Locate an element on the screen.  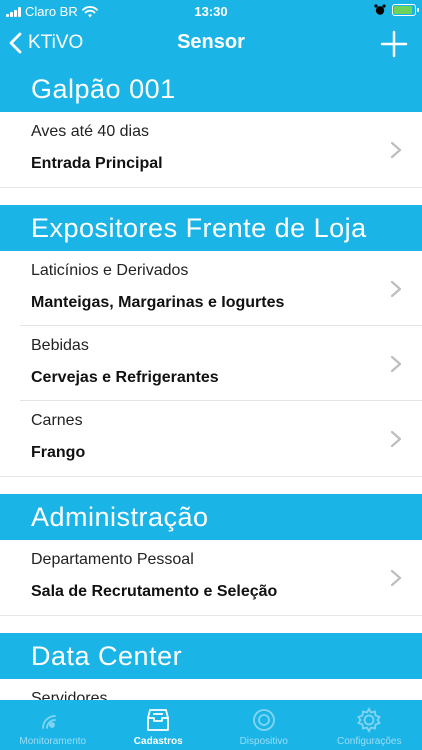
add-icon is located at coordinates (394, 44).